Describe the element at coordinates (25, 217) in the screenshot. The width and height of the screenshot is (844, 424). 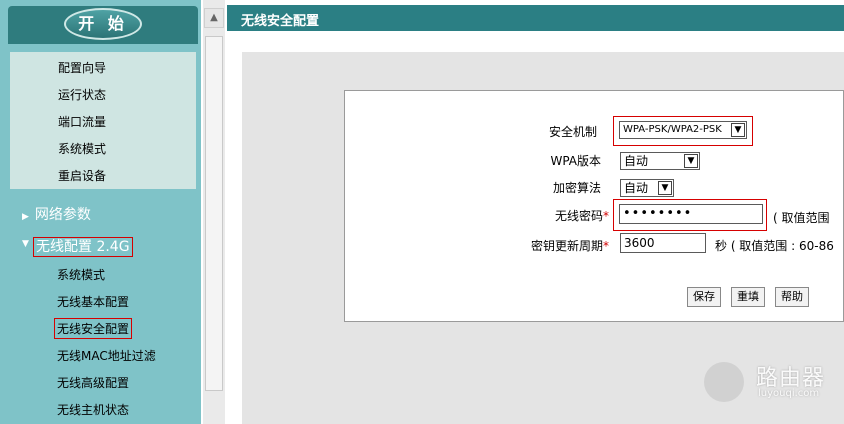
I see `triangle-right-icon: ▶` at that location.